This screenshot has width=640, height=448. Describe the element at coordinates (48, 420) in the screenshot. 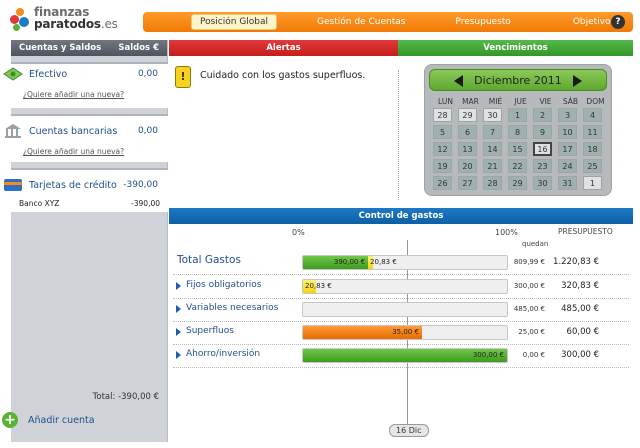

I see `add-account-button: + Añadir cuenta` at that location.